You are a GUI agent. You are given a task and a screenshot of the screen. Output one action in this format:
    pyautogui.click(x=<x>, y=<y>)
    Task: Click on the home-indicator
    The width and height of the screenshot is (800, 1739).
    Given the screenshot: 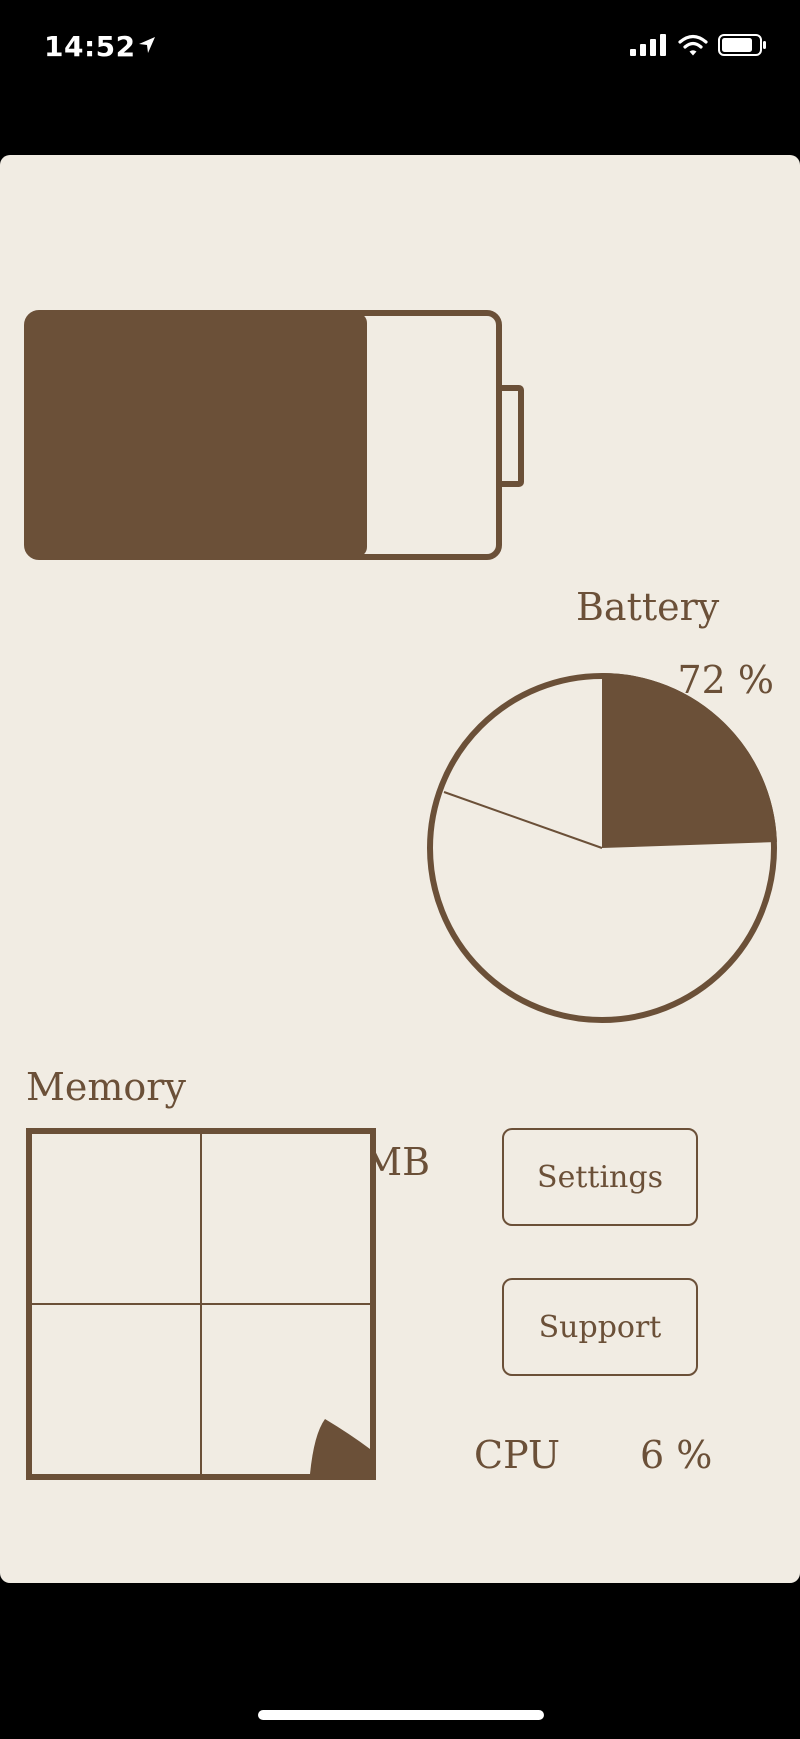 What is the action you would take?
    pyautogui.click(x=401, y=1715)
    